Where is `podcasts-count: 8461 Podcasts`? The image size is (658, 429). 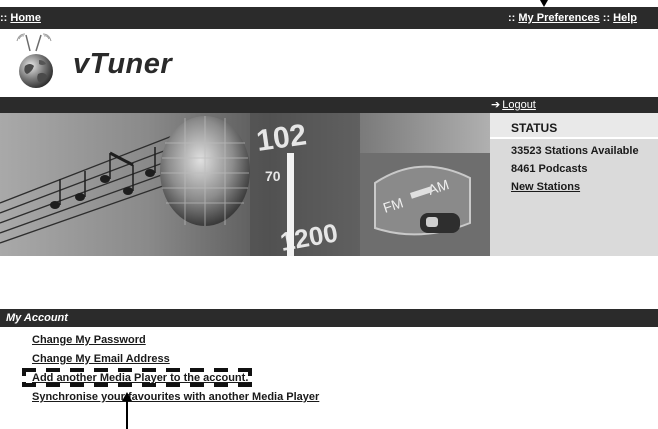
podcasts-count: 8461 Podcasts is located at coordinates (549, 169).